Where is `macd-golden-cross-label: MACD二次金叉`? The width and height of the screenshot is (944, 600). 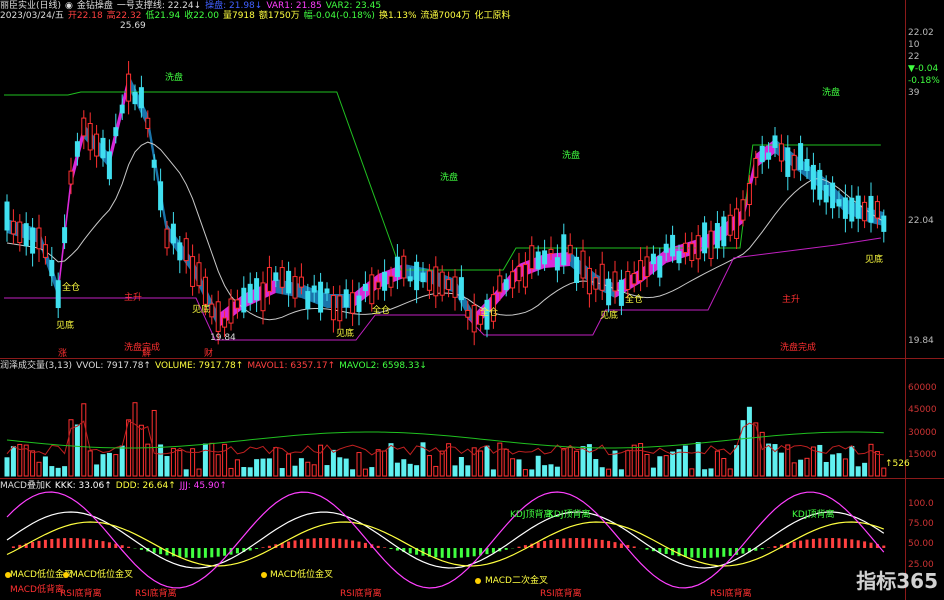
macd-golden-cross-label: MACD二次金叉 is located at coordinates (516, 580).